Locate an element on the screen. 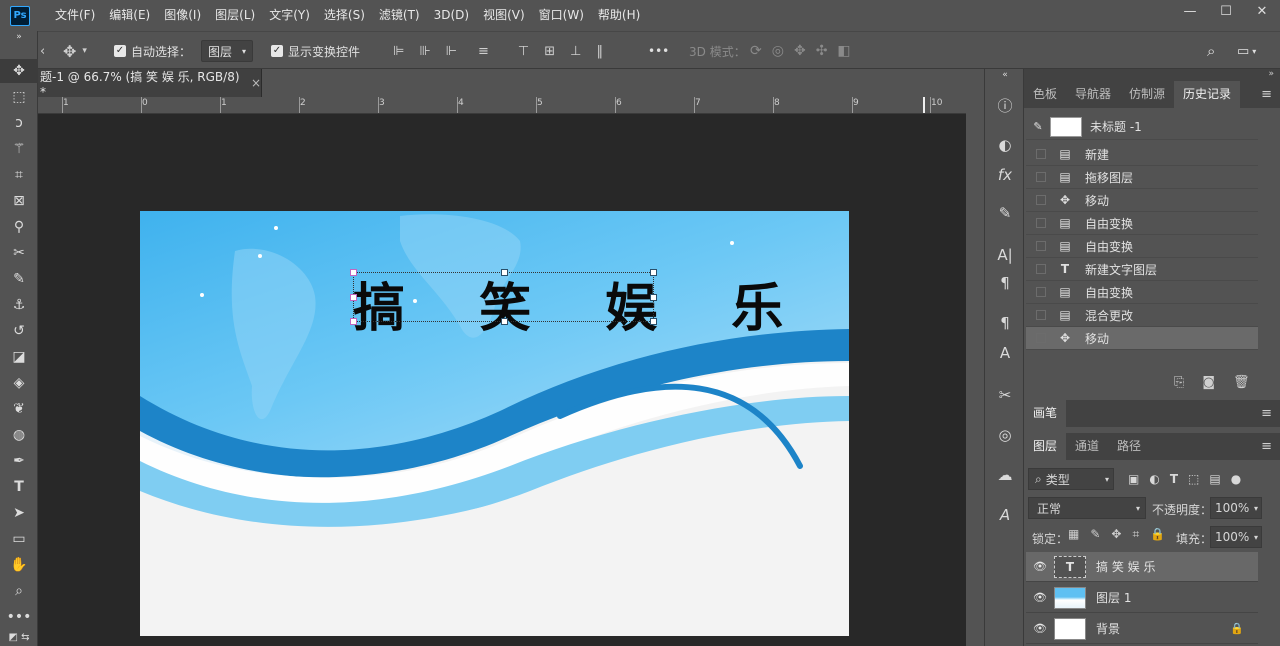 The image size is (1280, 646). history-item: ✥ 移动 is located at coordinates (1142, 200).